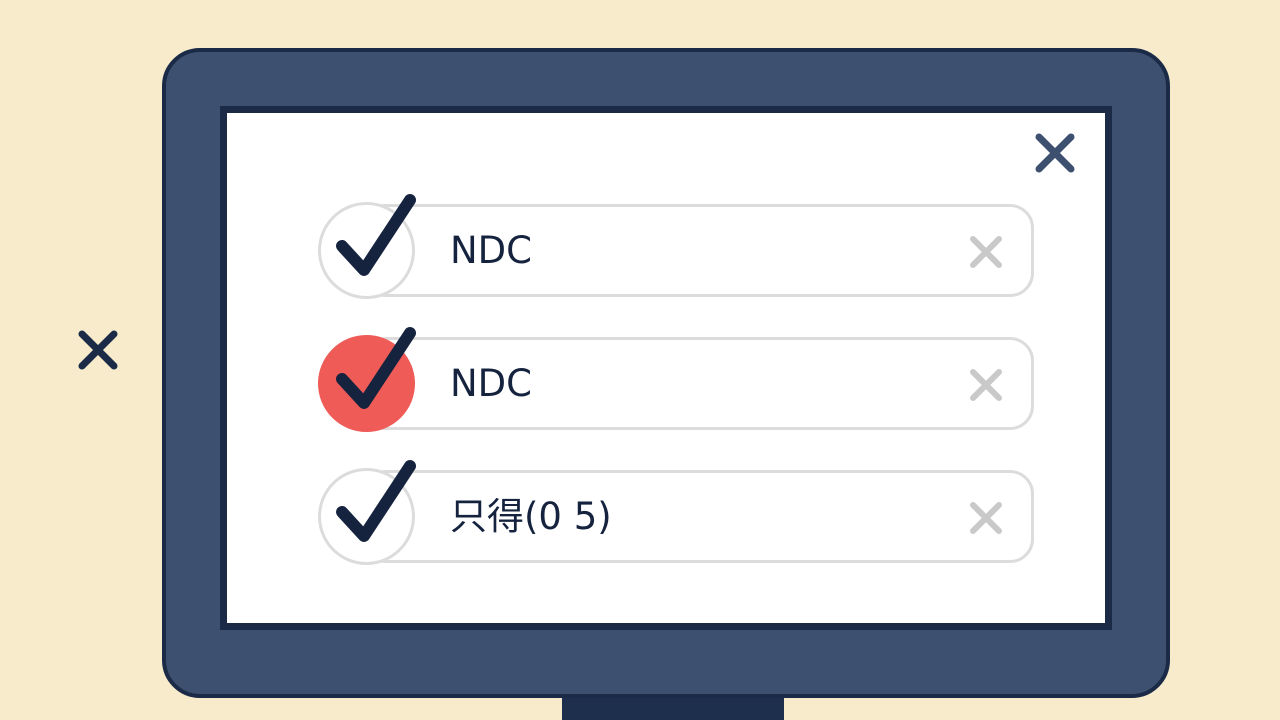 This screenshot has width=1280, height=720. What do you see at coordinates (531, 516) in the screenshot?
I see `list-item-label: 只得(0 5)` at bounding box center [531, 516].